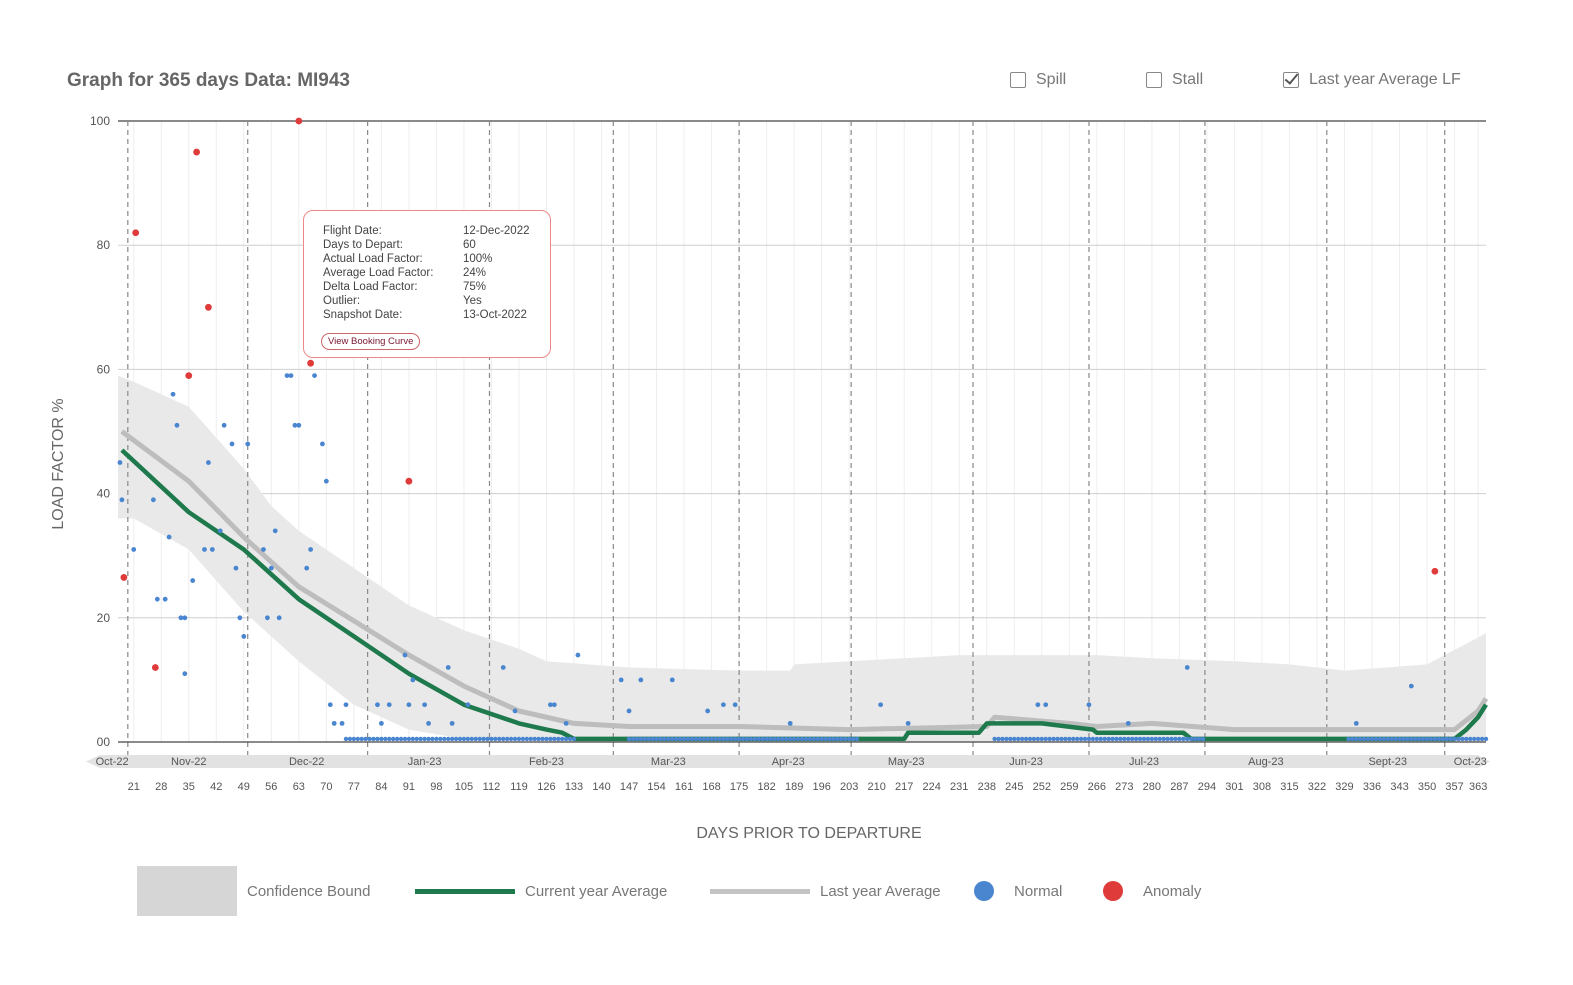 Image resolution: width=1573 pixels, height=985 pixels. I want to click on tooltip-key: Flight Date:, so click(352, 231).